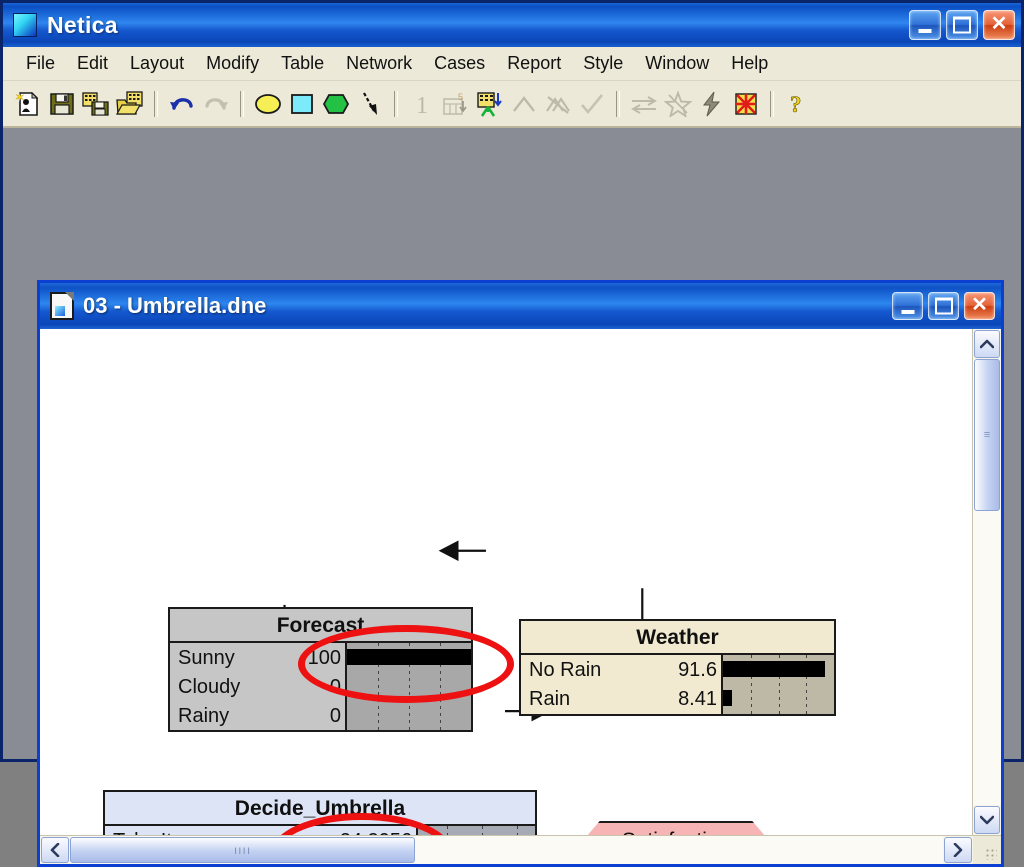 Image resolution: width=1024 pixels, height=867 pixels. Describe the element at coordinates (406, 664) in the screenshot. I see `annotation-ellipse-forecast` at that location.